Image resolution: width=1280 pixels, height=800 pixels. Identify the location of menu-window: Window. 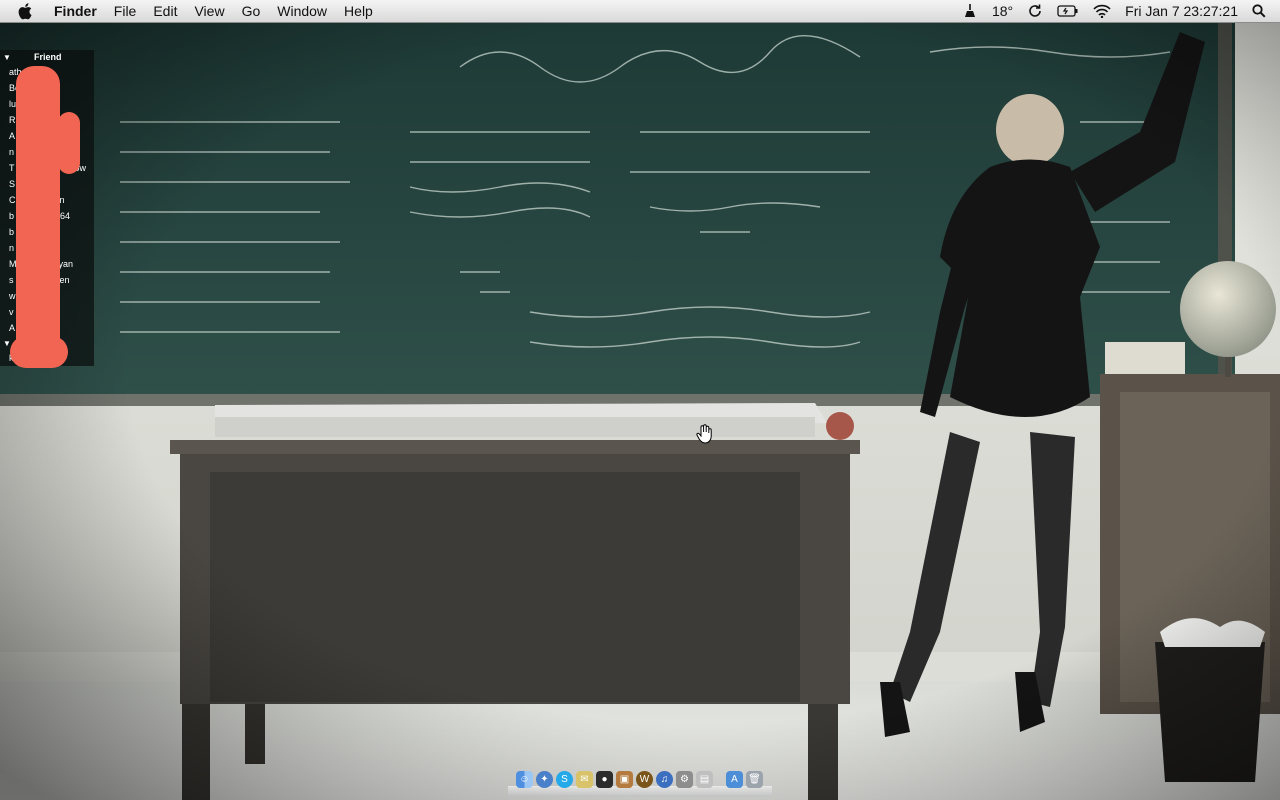
(302, 11).